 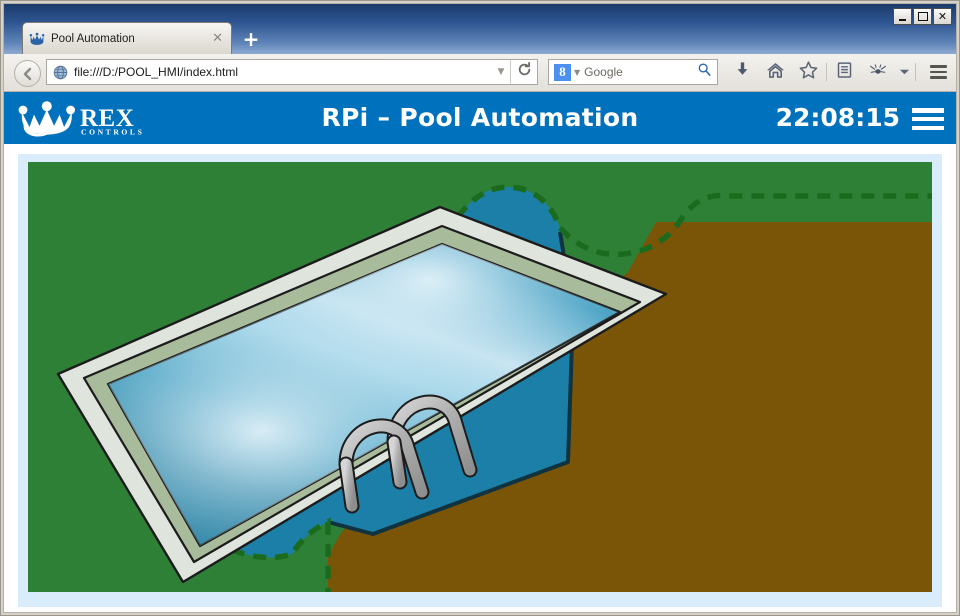 I want to click on search-bar: 8 ▼ Google, so click(x=633, y=72).